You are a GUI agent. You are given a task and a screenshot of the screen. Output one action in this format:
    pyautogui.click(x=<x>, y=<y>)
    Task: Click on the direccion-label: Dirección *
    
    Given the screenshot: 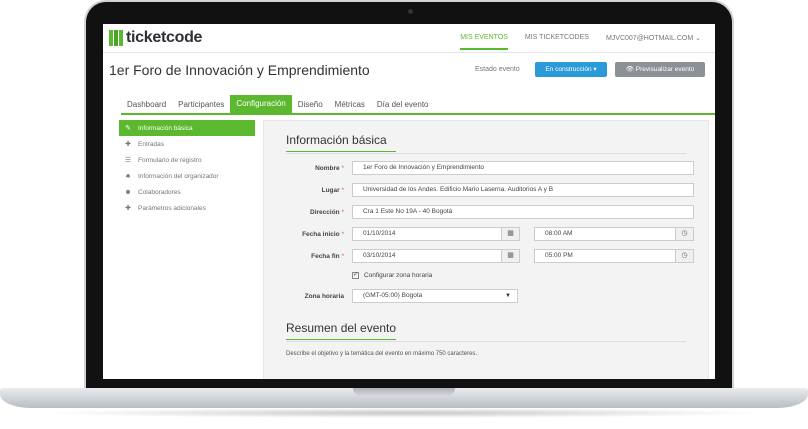 What is the action you would take?
    pyautogui.click(x=304, y=212)
    